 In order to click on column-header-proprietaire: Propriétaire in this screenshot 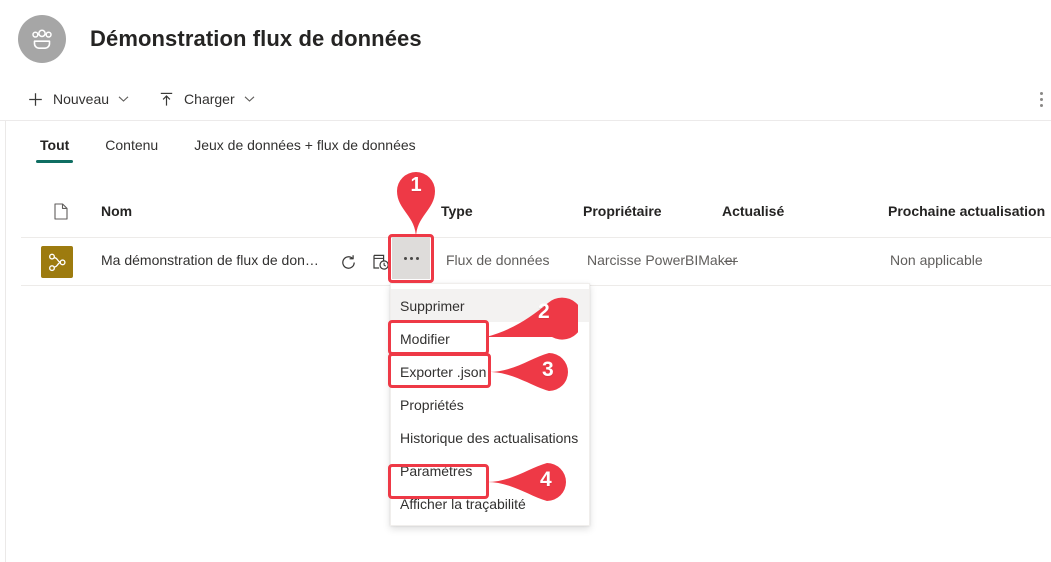, I will do `click(622, 211)`.